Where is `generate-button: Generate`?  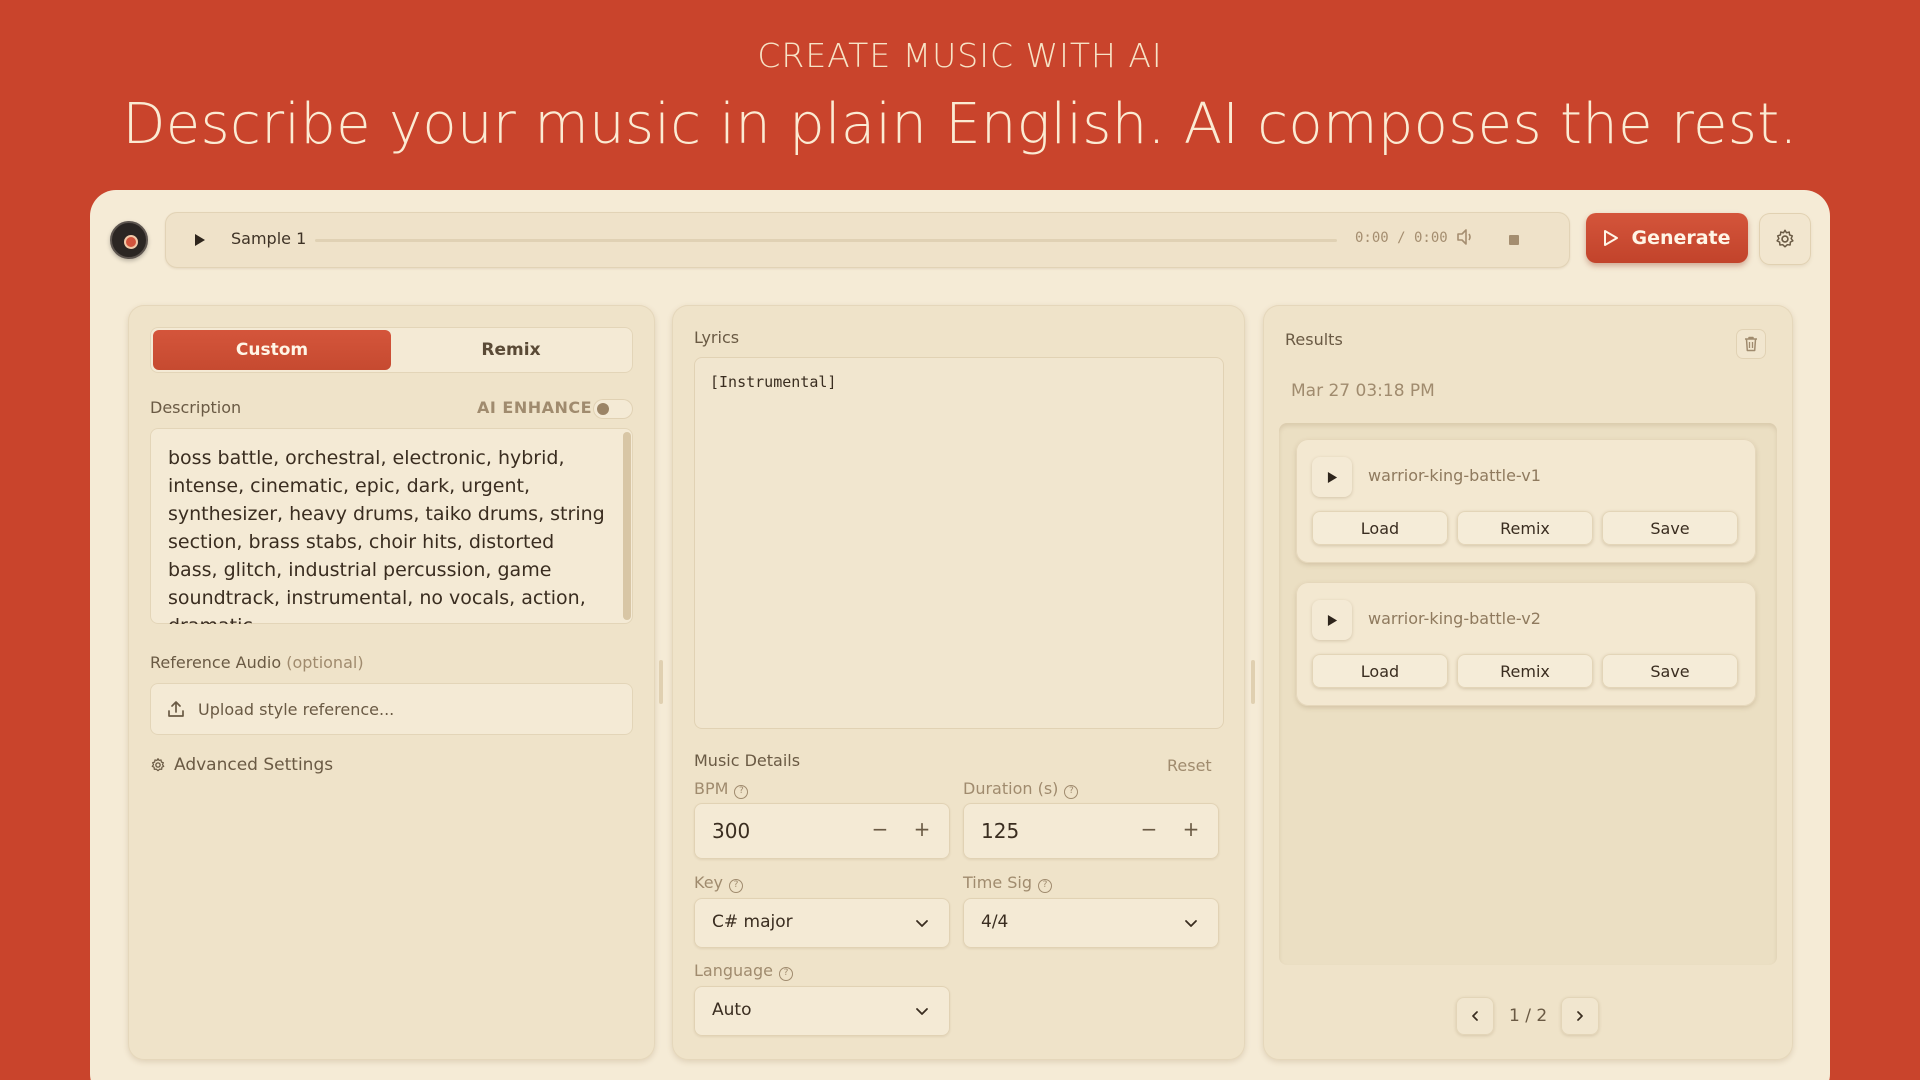
generate-button: Generate is located at coordinates (1667, 238).